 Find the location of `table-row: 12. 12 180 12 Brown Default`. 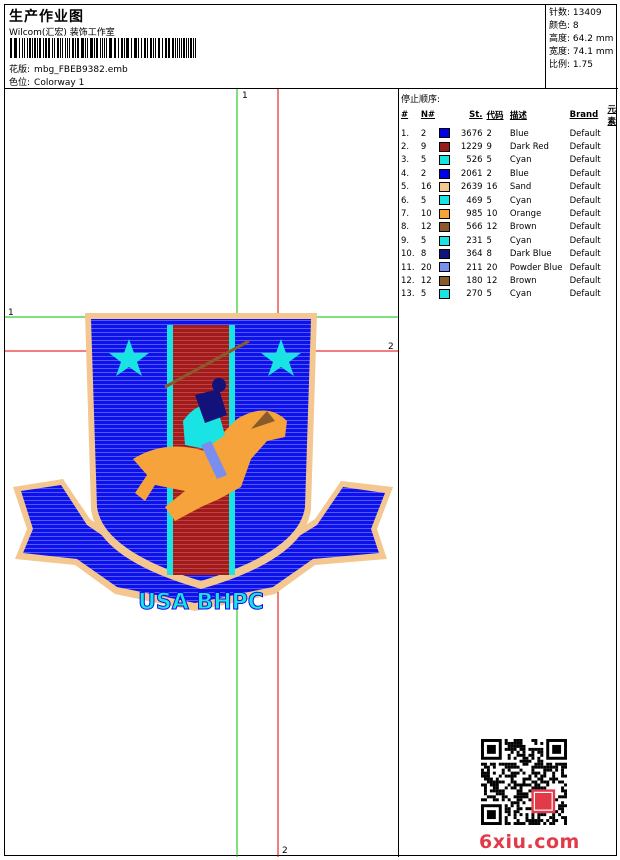

table-row: 12. 12 180 12 Brown Default is located at coordinates (508, 280).